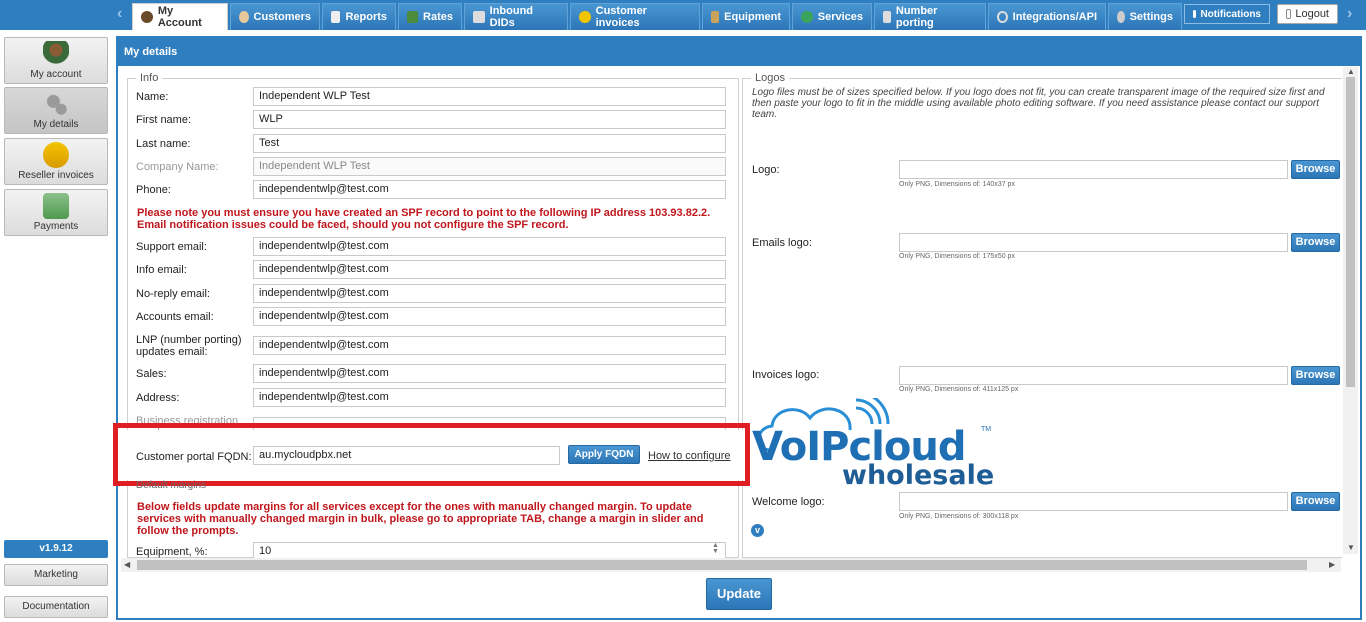  Describe the element at coordinates (516, 16) in the screenshot. I see `tab-inbound-dids: Inbound DIDs` at that location.